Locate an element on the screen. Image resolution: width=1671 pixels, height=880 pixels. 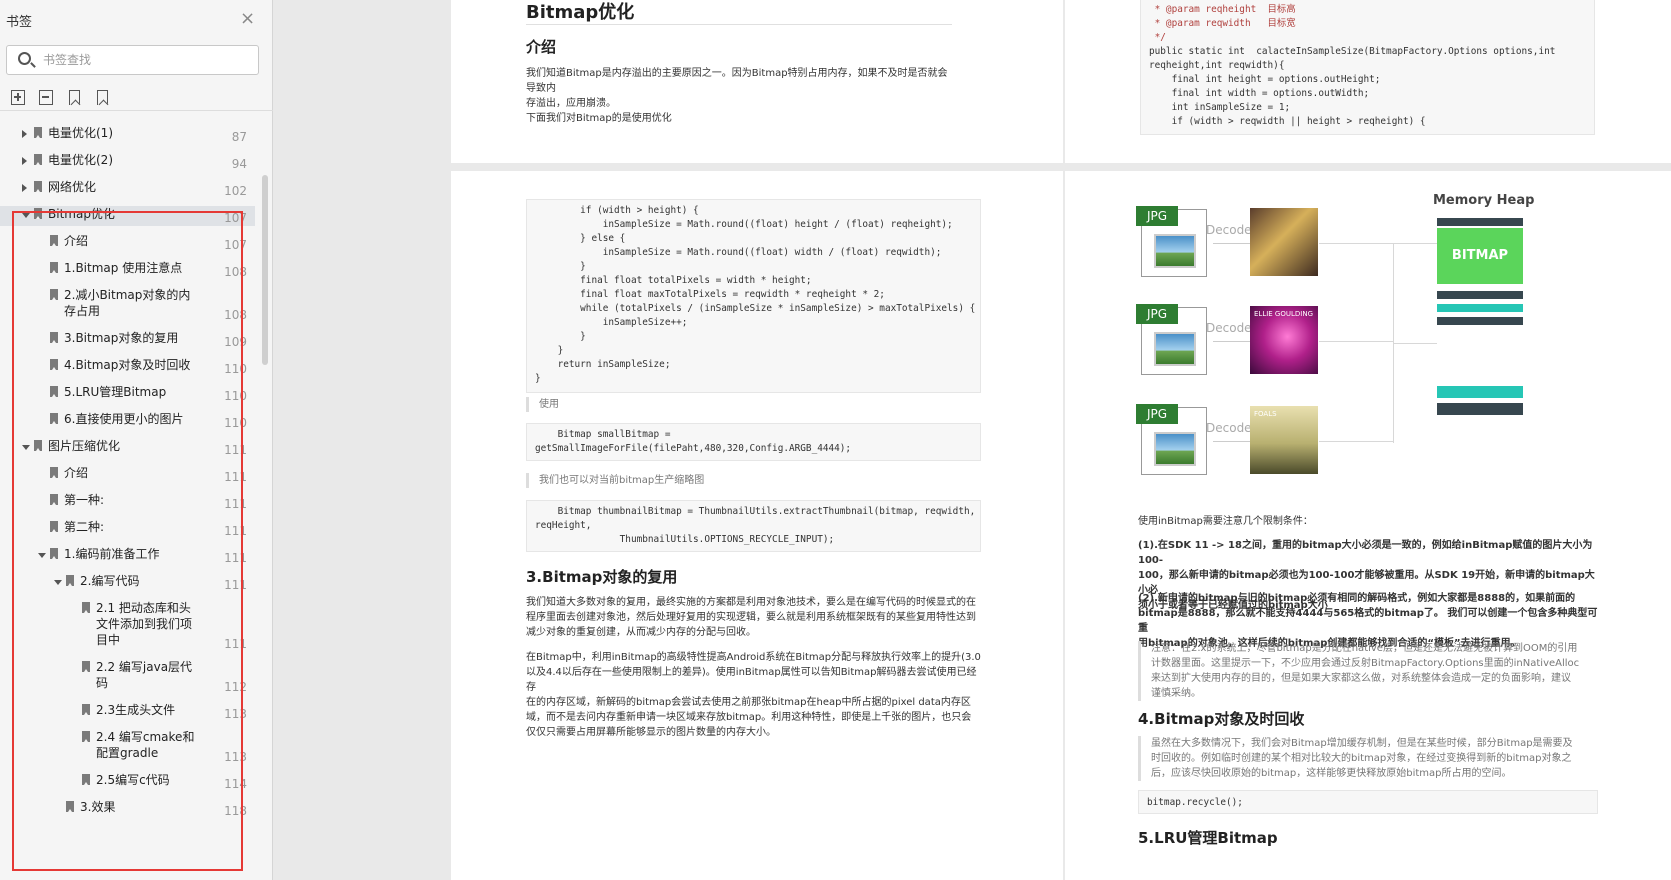
quote-text: 我们也可以对当前bitmap生产缩略图 is located at coordinates (622, 480).